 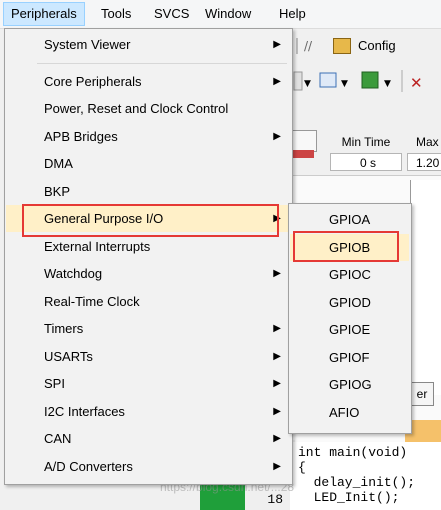 I want to click on menu-item-bkp: BKP, so click(x=148, y=191).